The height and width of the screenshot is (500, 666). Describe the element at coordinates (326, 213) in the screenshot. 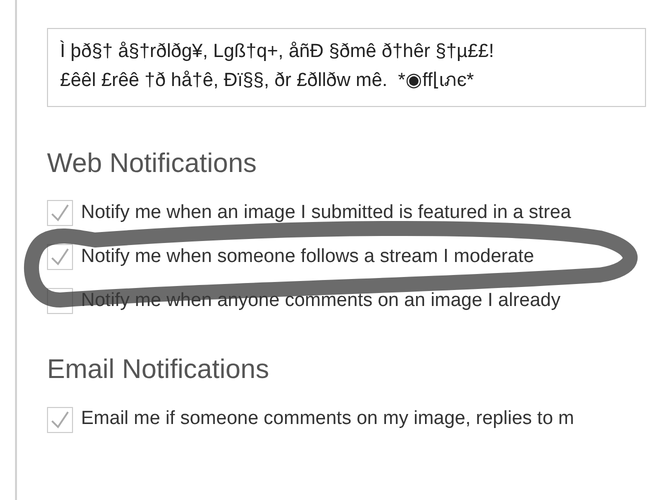

I see `option-label: Notify me when an image I submitted is featured in a strea` at that location.